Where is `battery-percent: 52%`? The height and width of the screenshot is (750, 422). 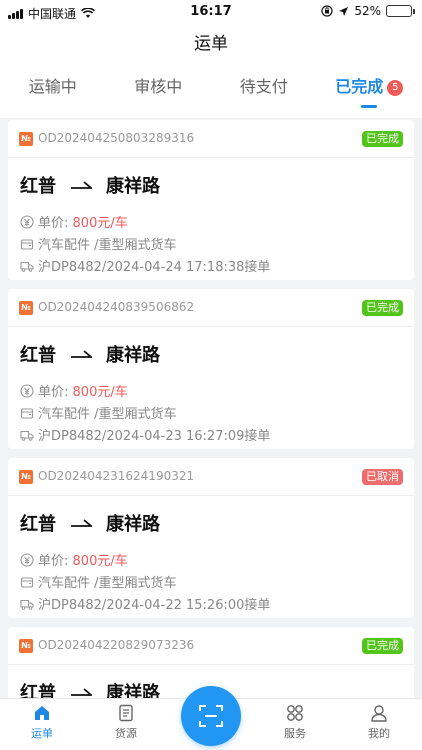
battery-percent: 52% is located at coordinates (367, 11).